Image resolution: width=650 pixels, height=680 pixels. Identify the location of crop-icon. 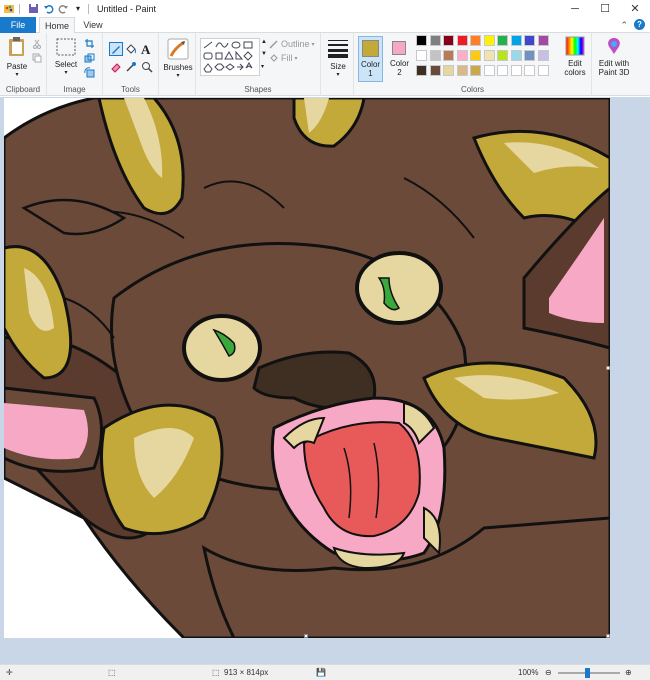
(90, 44).